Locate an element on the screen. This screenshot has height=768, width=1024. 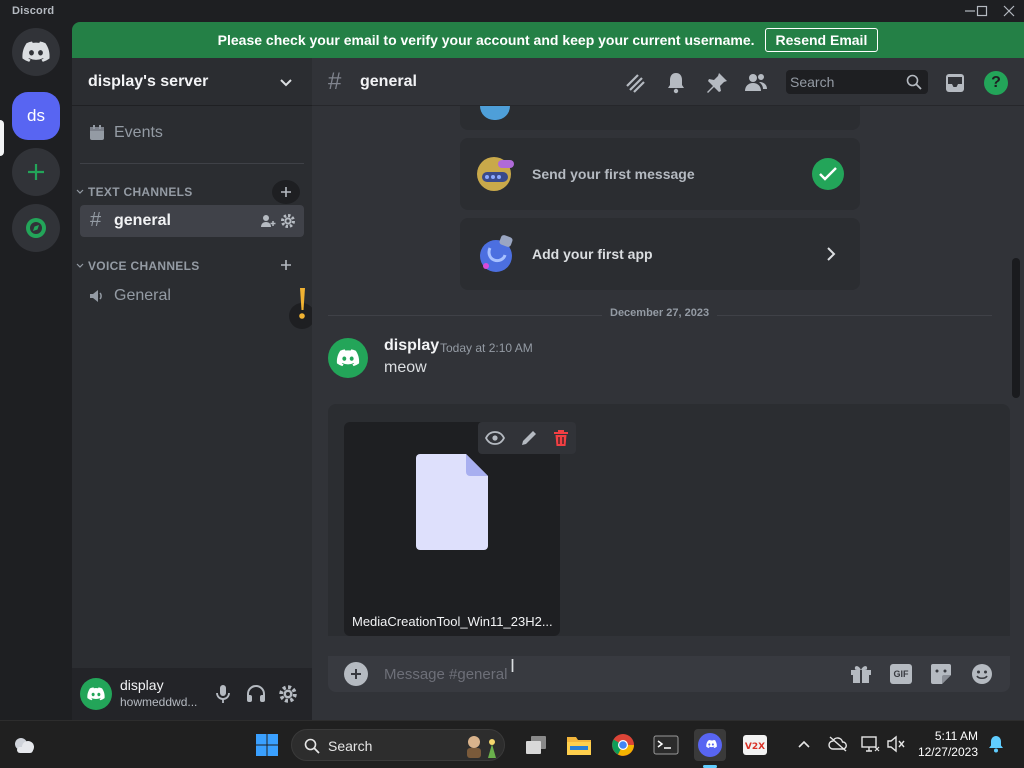
start-button is located at coordinates (267, 745).